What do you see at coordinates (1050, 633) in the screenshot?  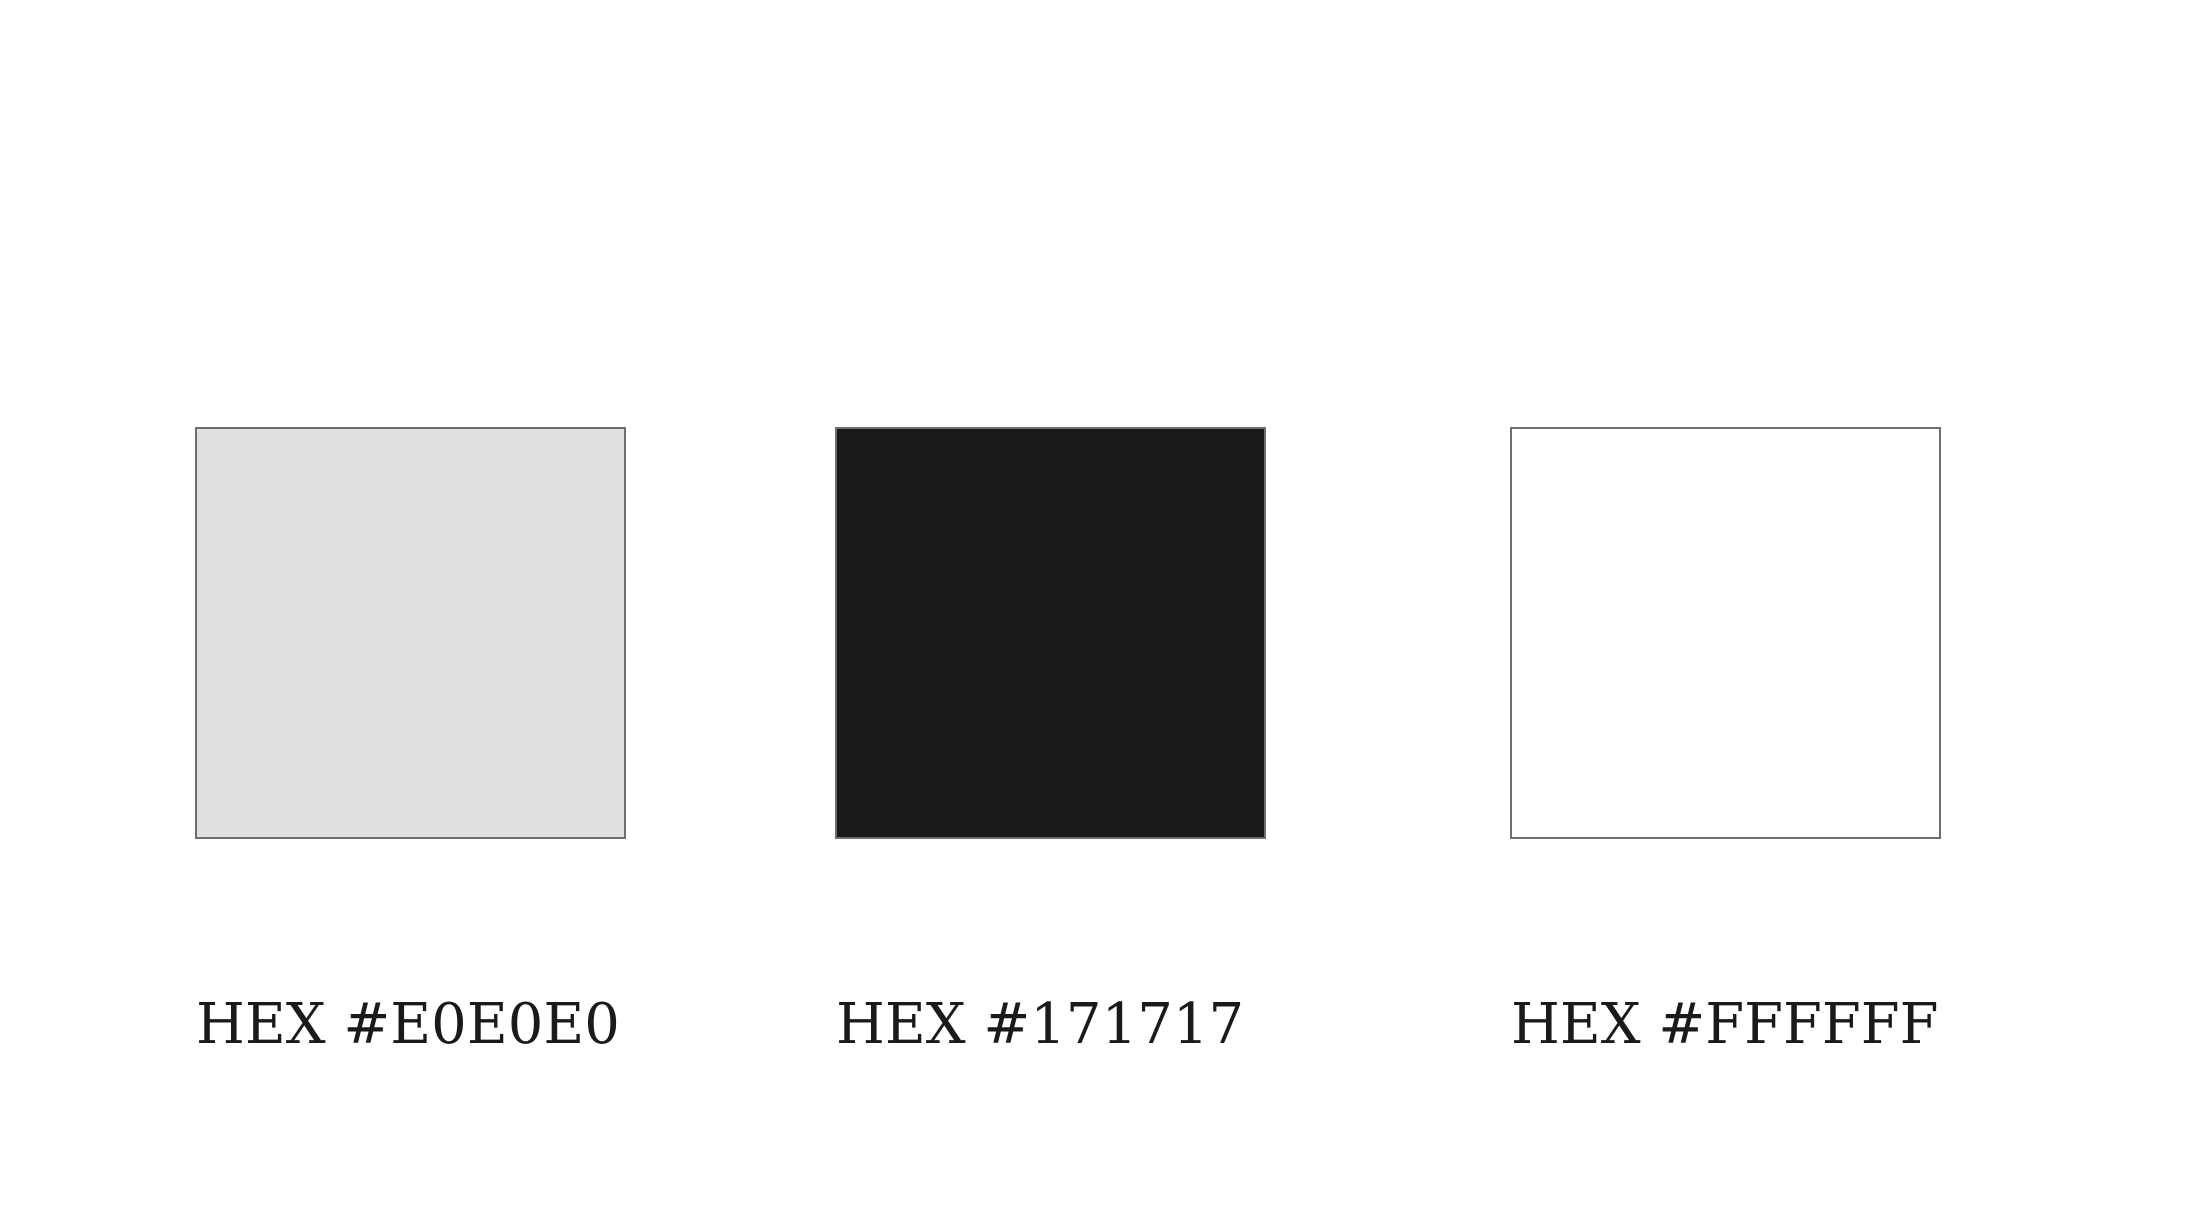 I see `color-swatch-black` at bounding box center [1050, 633].